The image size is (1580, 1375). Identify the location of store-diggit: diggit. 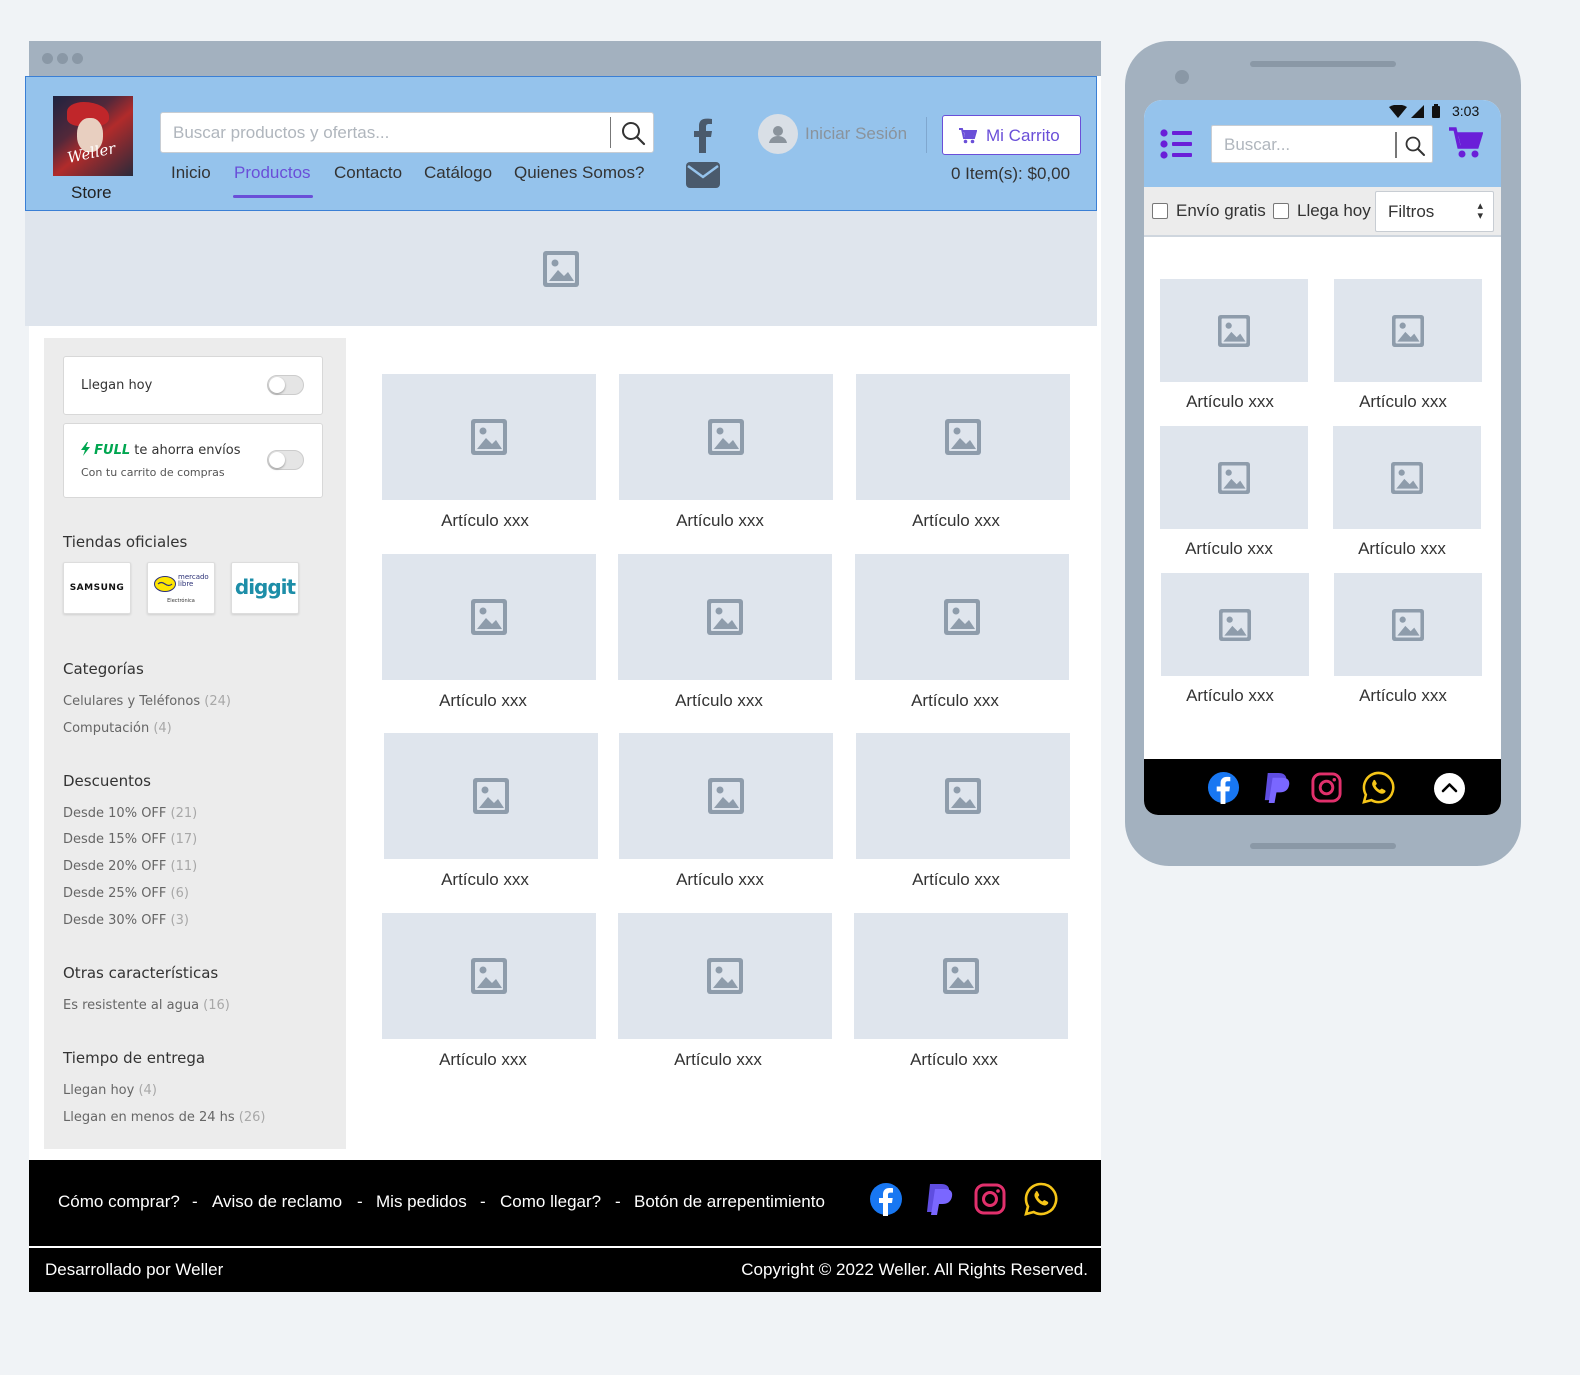
(265, 588).